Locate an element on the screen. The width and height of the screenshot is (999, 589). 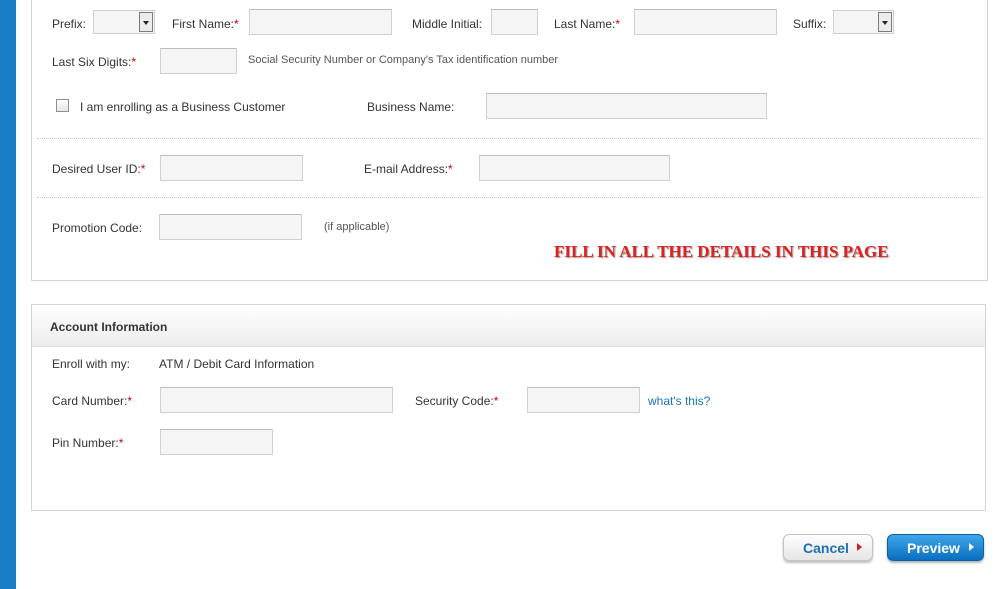
first-name-label: First Name:* is located at coordinates (205, 24).